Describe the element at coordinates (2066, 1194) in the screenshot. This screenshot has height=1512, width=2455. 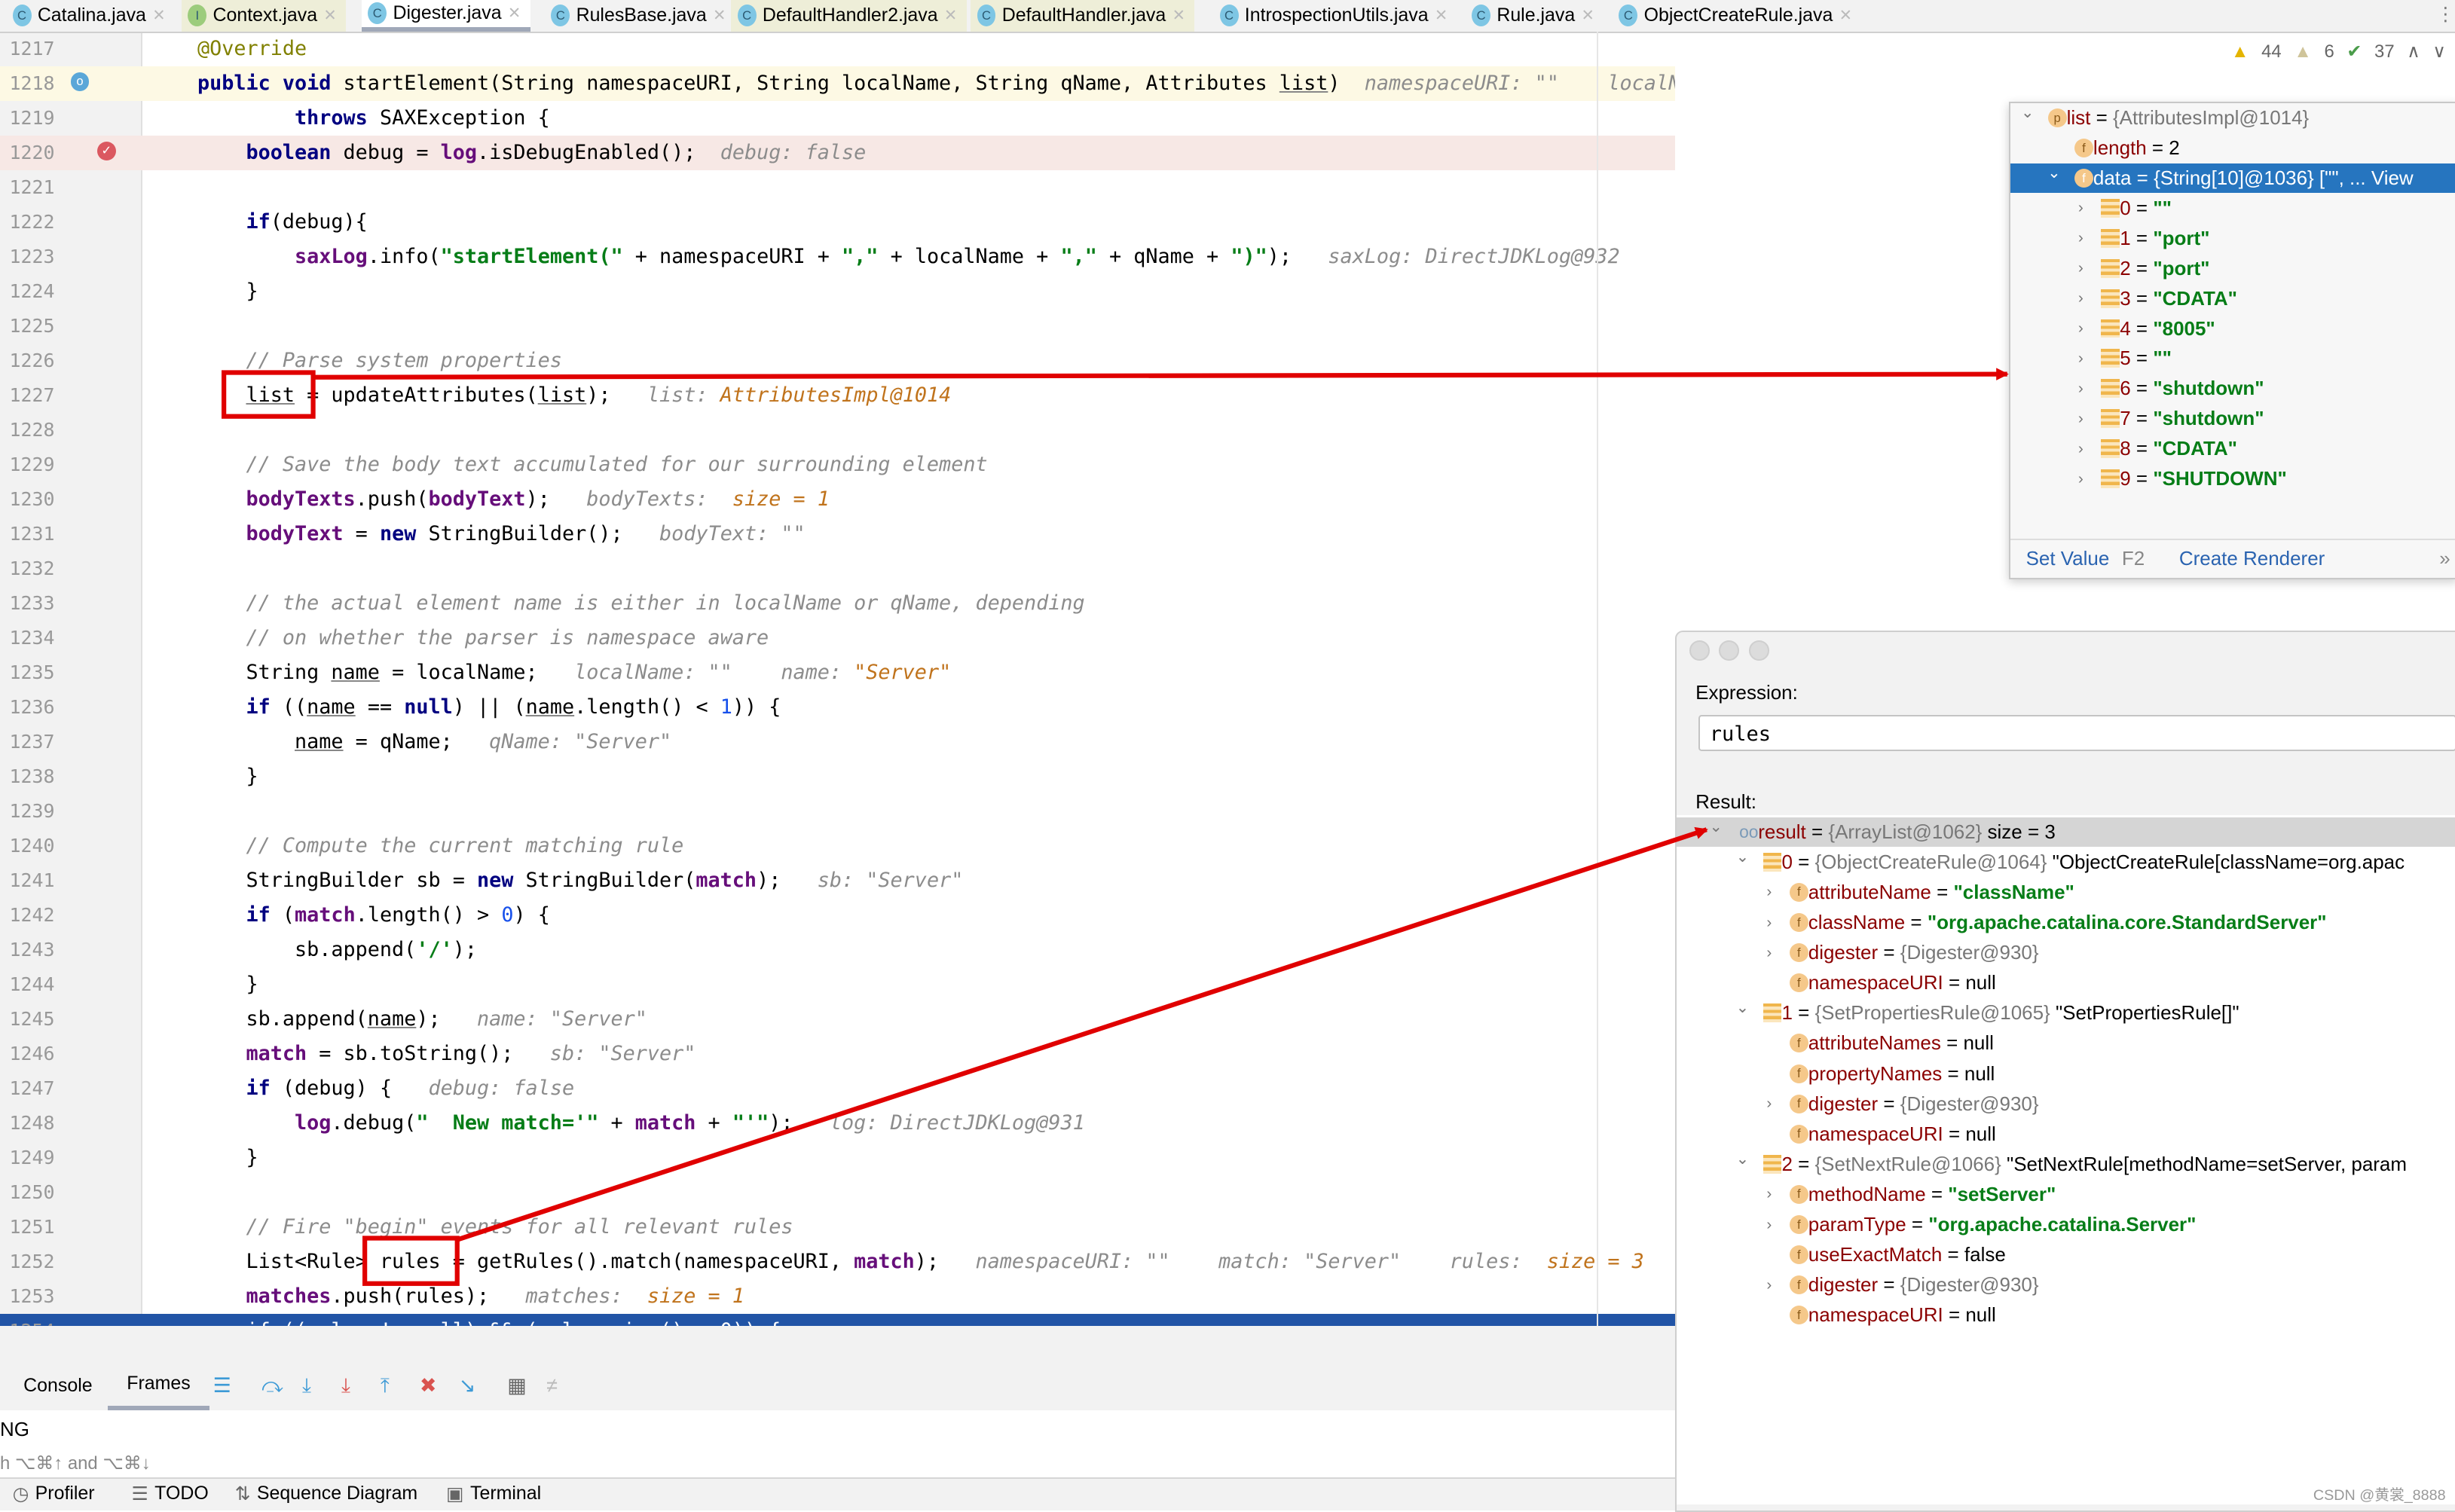
I see `tree-row: › f methodName = "setServer"` at that location.